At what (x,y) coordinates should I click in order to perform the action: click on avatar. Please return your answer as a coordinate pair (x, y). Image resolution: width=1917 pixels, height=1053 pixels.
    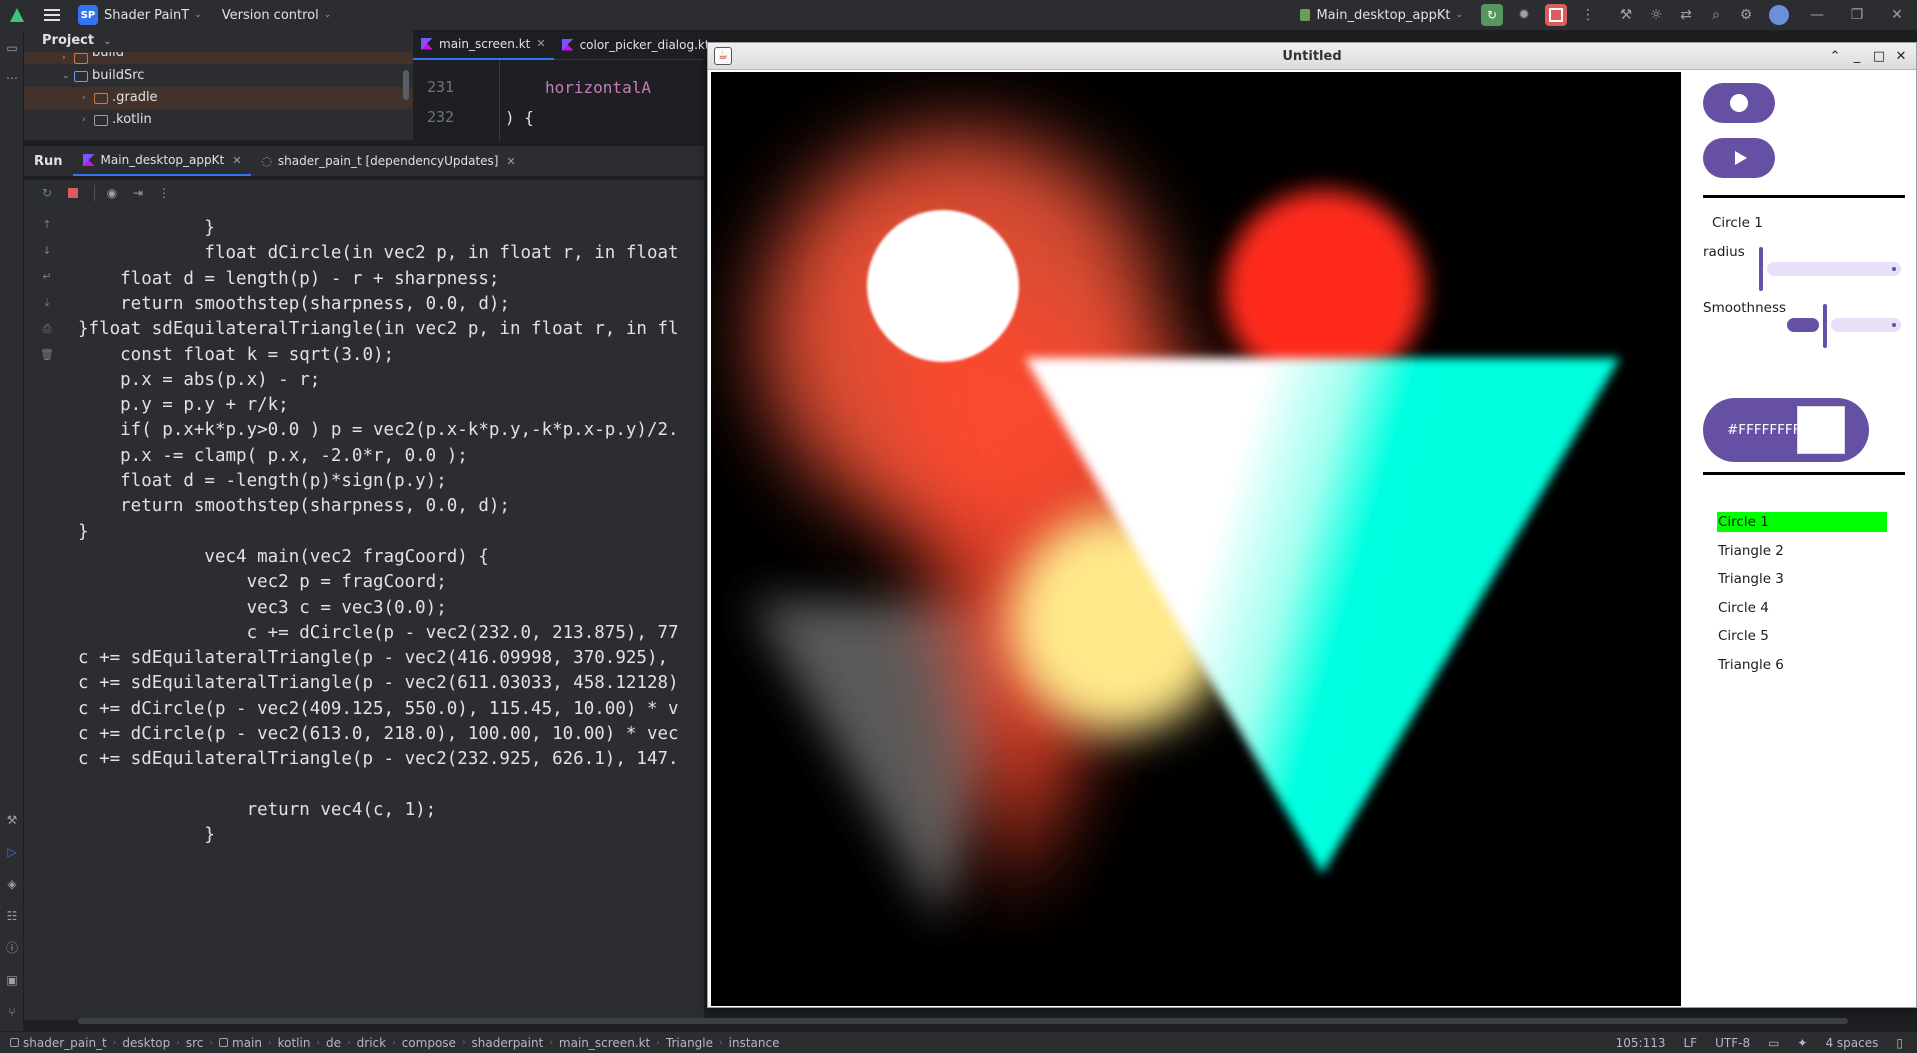
    Looking at the image, I should click on (1779, 15).